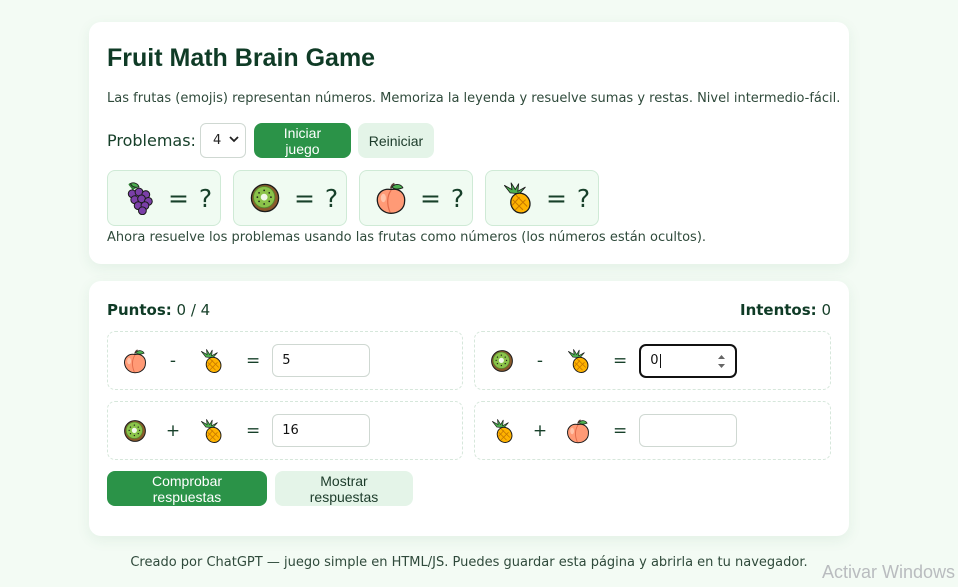 The image size is (958, 587). Describe the element at coordinates (321, 430) in the screenshot. I see `answer-input: 16` at that location.